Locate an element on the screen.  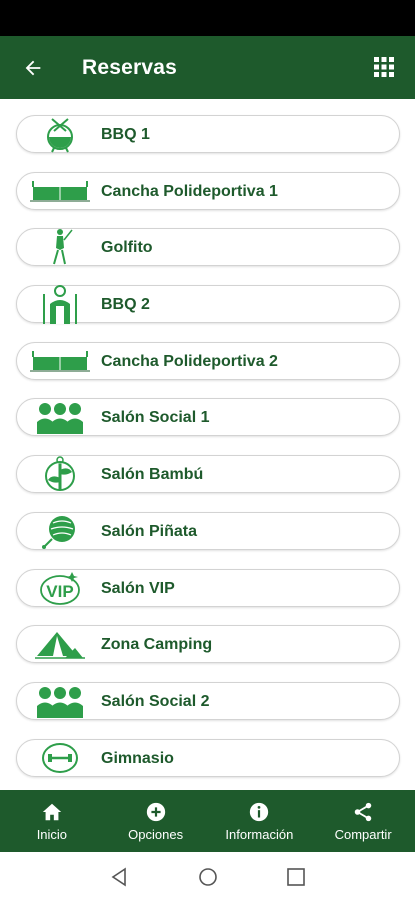
home-icon is located at coordinates (52, 811).